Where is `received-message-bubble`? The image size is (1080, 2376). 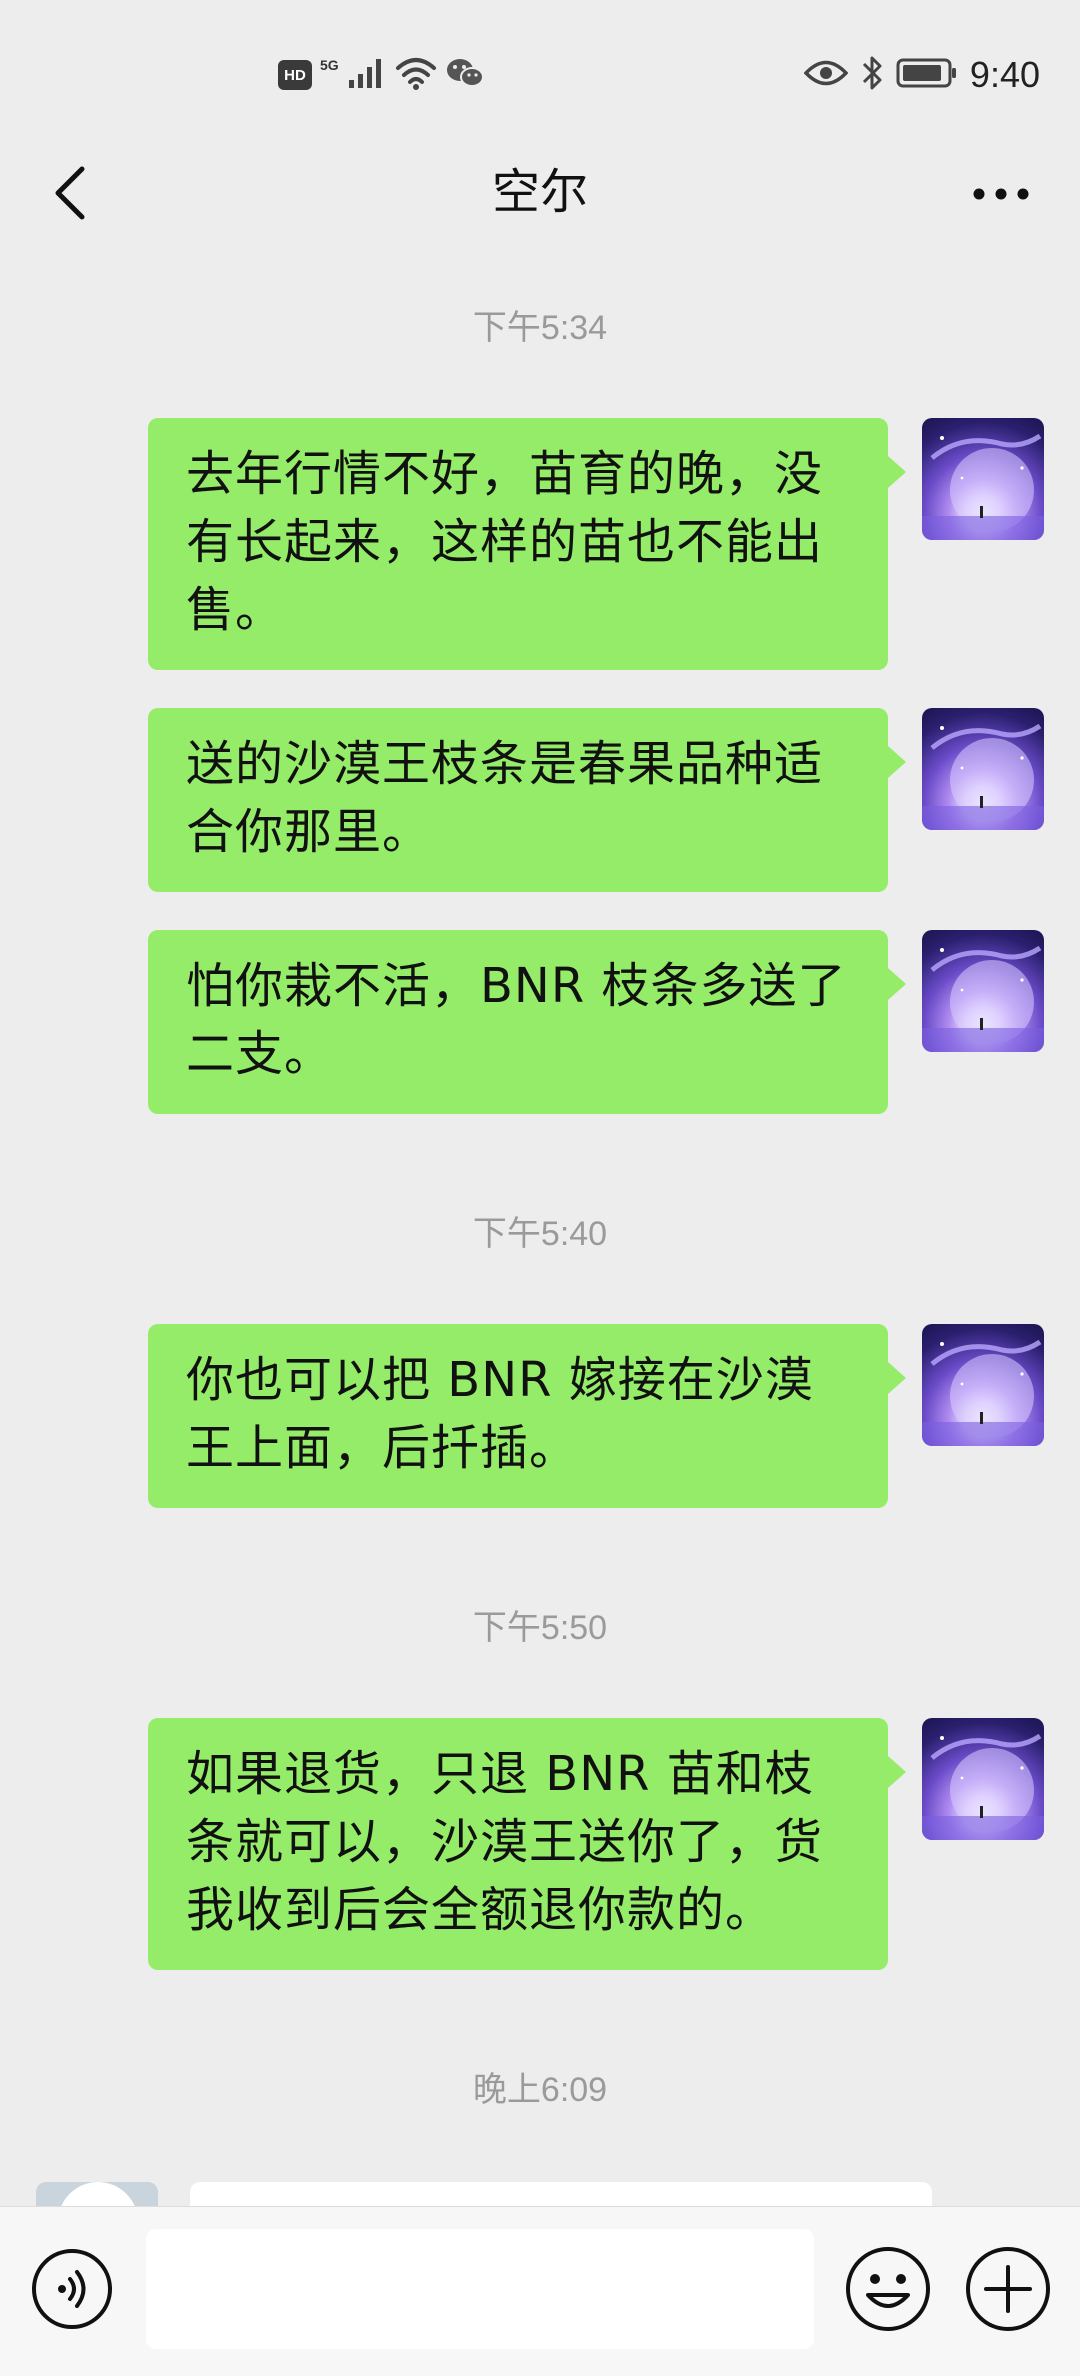
received-message-bubble is located at coordinates (561, 2194).